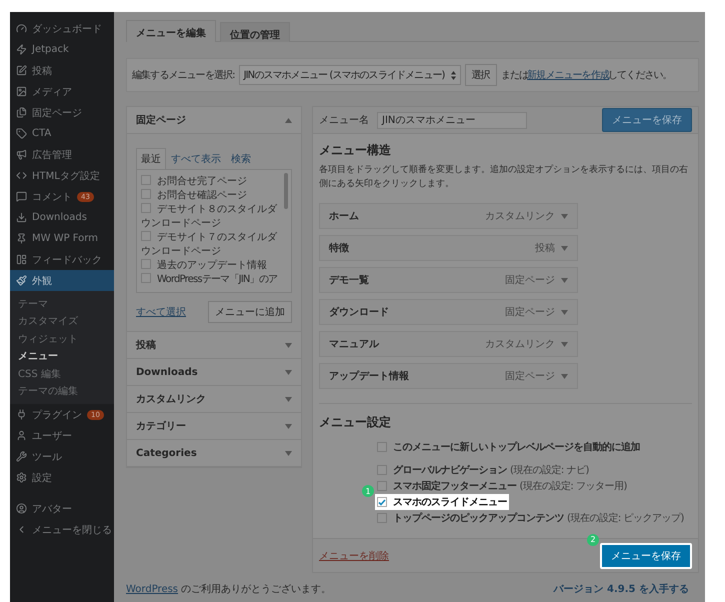 This screenshot has width=725, height=602. Describe the element at coordinates (161, 312) in the screenshot. I see `select-all-link: すべて選択` at that location.